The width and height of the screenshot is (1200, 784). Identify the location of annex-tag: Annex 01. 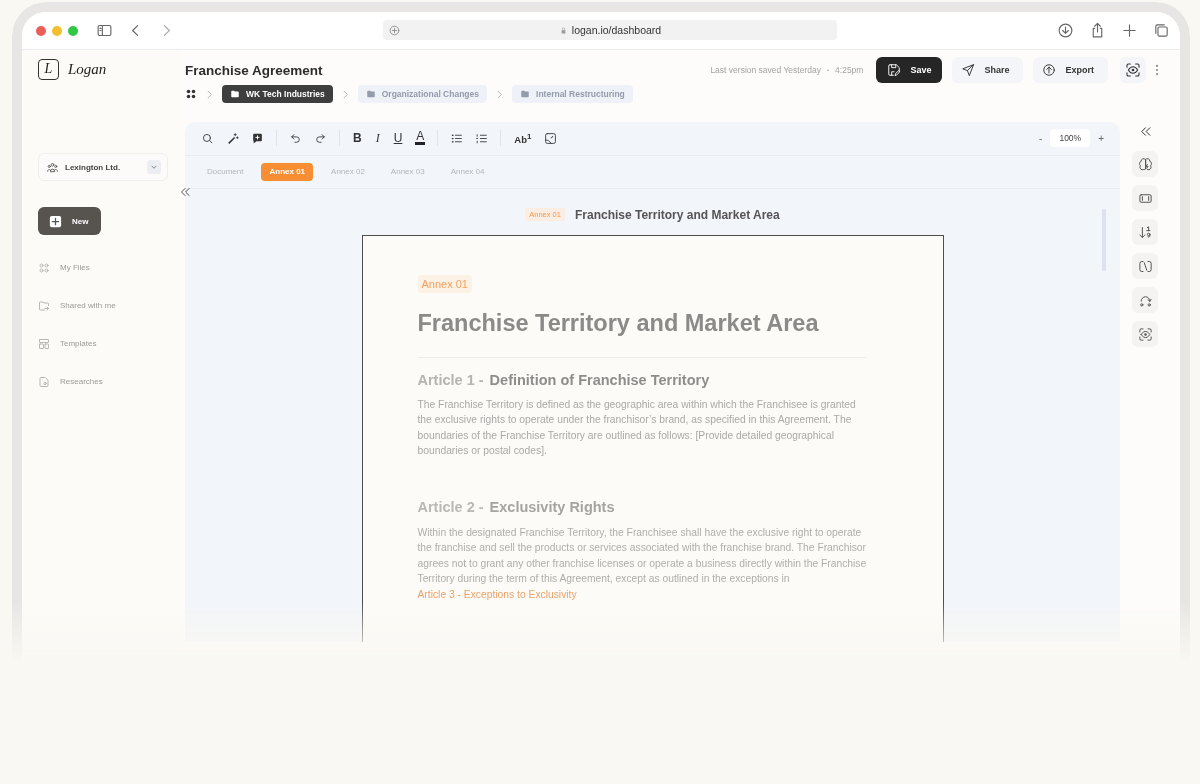
(444, 283).